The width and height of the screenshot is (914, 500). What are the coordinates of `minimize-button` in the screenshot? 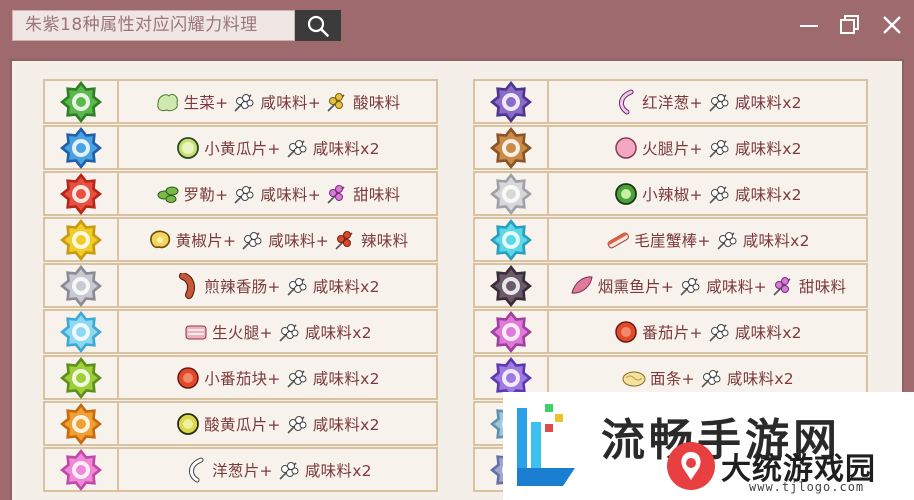 It's located at (809, 25).